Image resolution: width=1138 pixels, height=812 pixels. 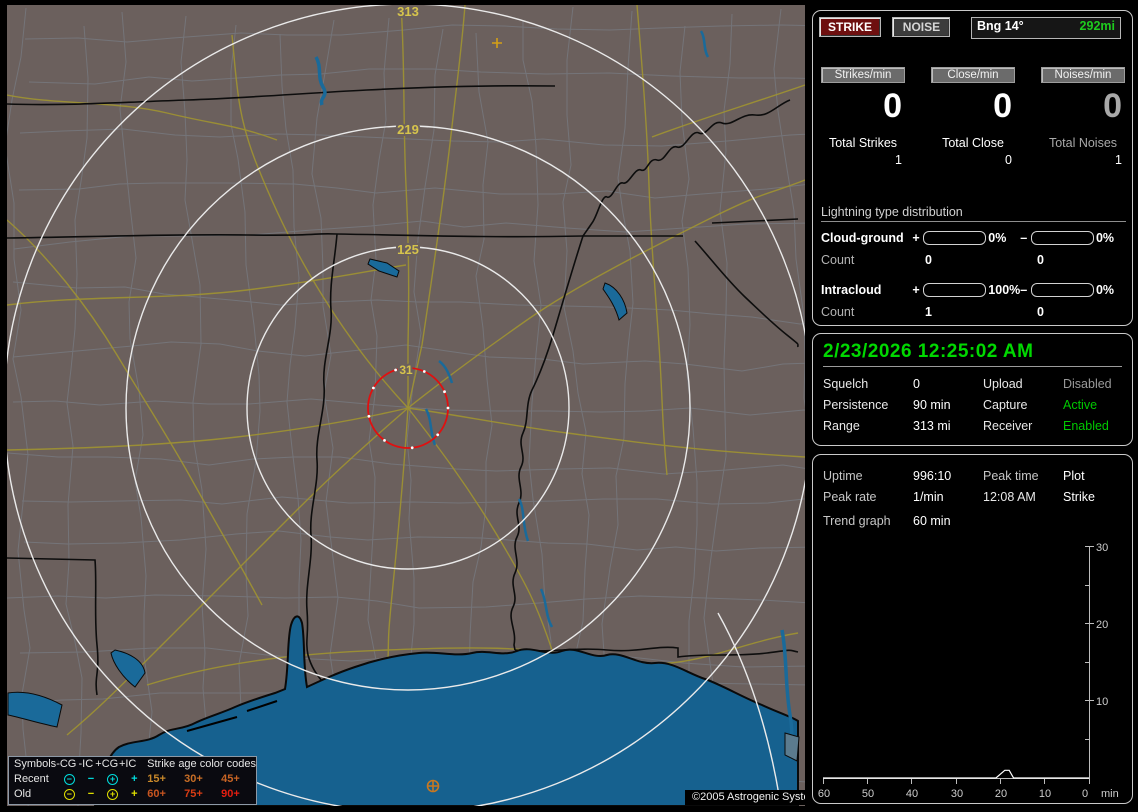 What do you see at coordinates (201, 764) in the screenshot?
I see `legend-age-title: Strike age color codes` at bounding box center [201, 764].